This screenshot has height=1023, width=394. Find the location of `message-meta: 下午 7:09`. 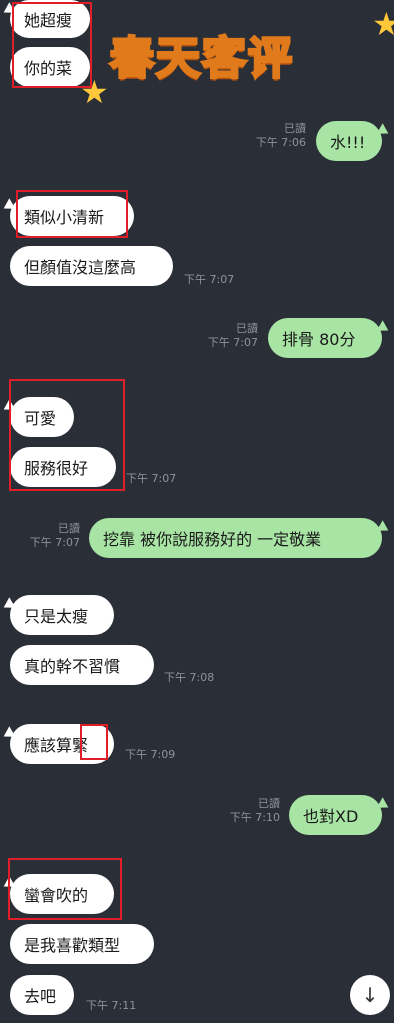

message-meta: 下午 7:09 is located at coordinates (150, 755).